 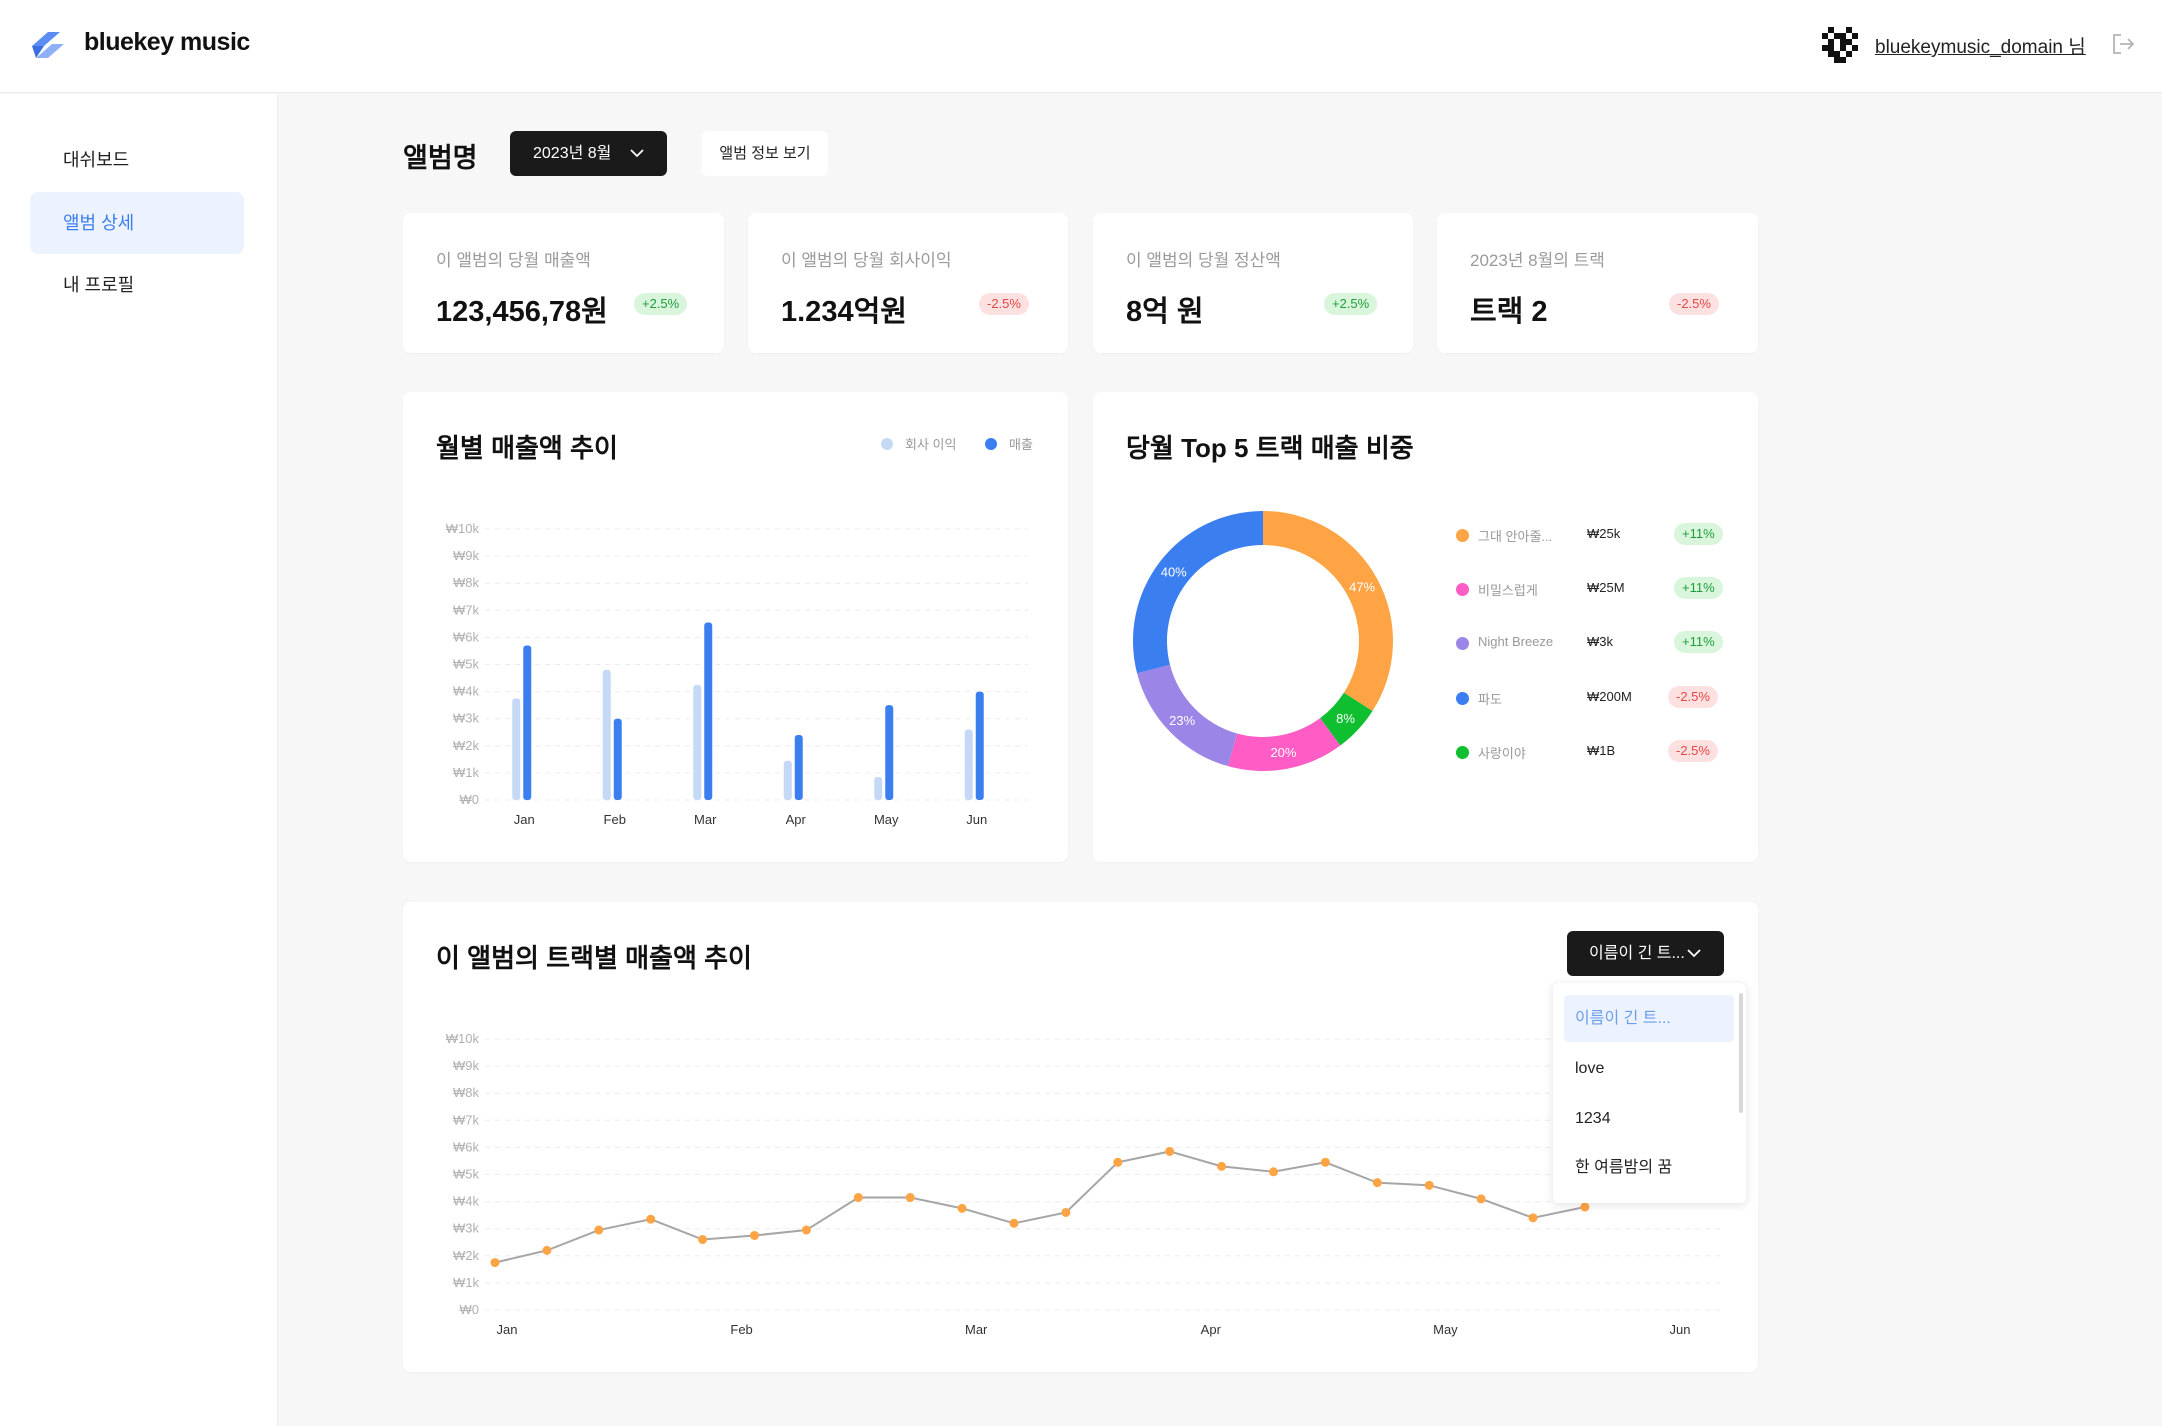 I want to click on slice-label: 20%, so click(x=1283, y=752).